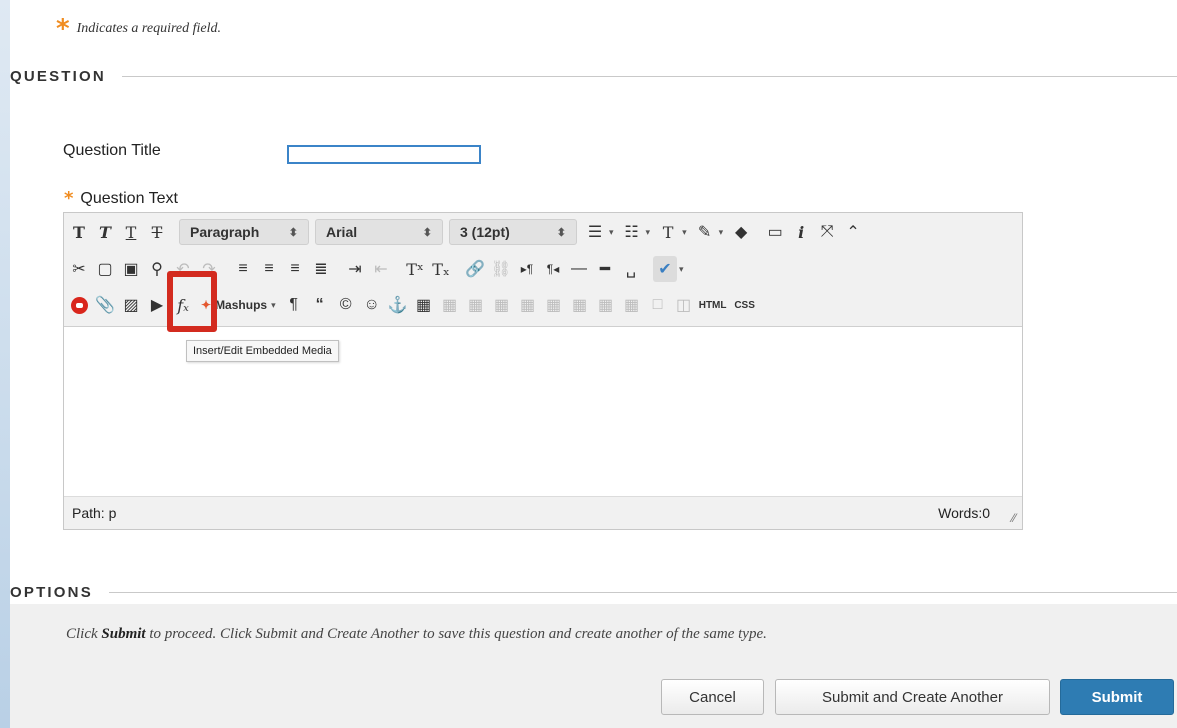 This screenshot has height=728, width=1177. I want to click on italic-icon: T, so click(105, 232).